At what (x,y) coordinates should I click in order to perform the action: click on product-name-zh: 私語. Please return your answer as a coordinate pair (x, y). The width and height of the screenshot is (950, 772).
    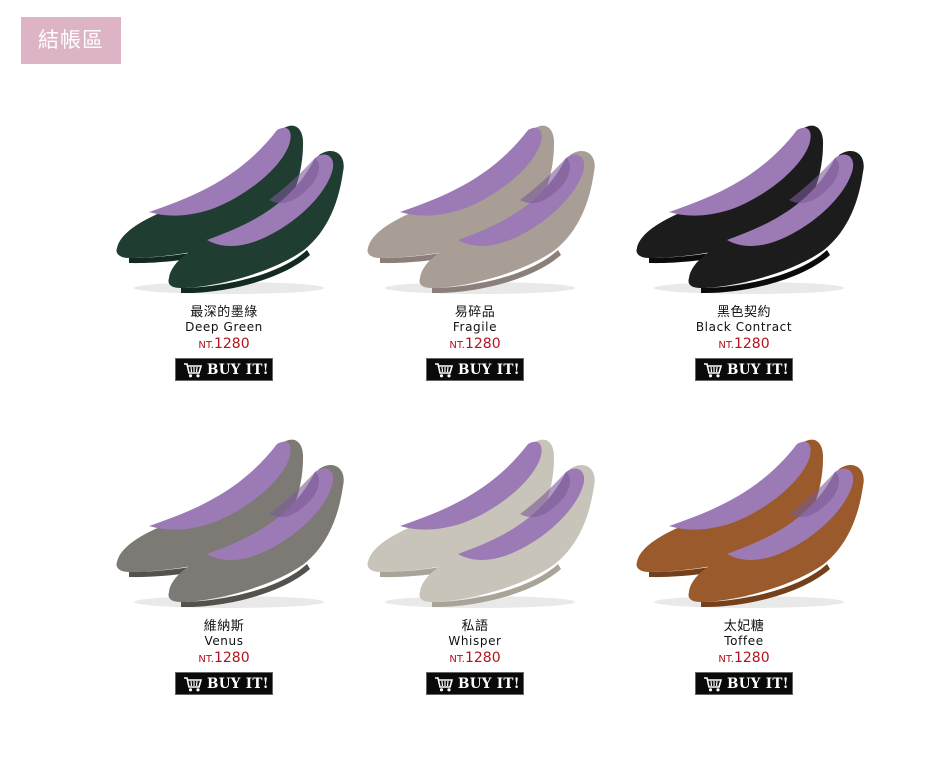
    Looking at the image, I should click on (475, 626).